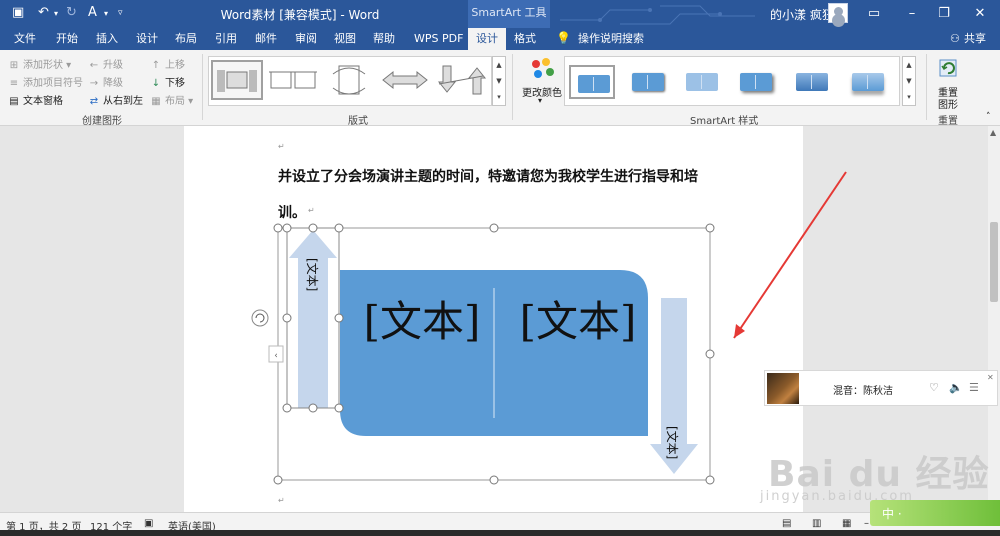 This screenshot has height=536, width=1000. Describe the element at coordinates (156, 83) in the screenshot. I see `move-down-icon: ↓` at that location.